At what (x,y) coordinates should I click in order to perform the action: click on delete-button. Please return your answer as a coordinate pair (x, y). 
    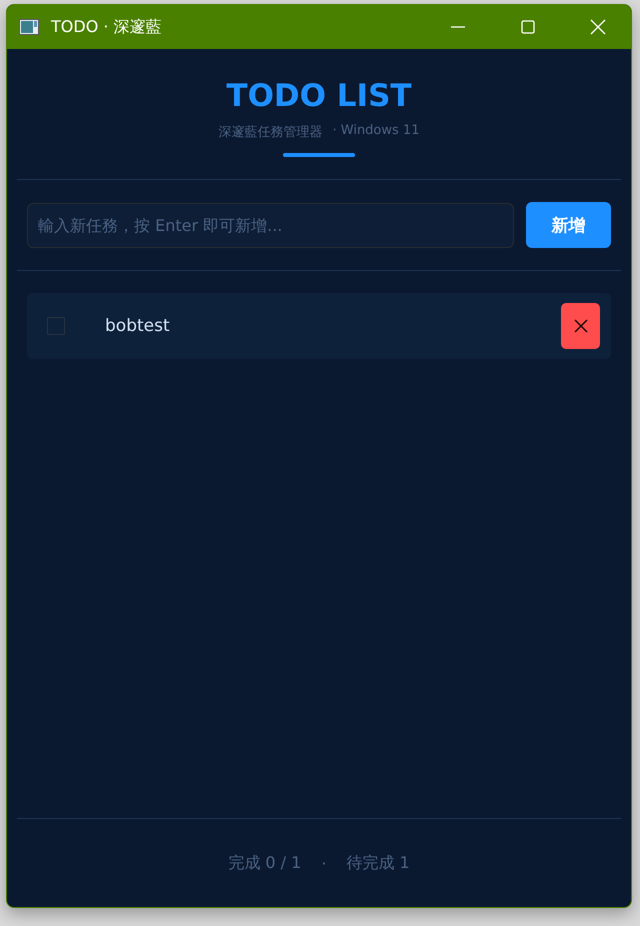
    Looking at the image, I should click on (580, 326).